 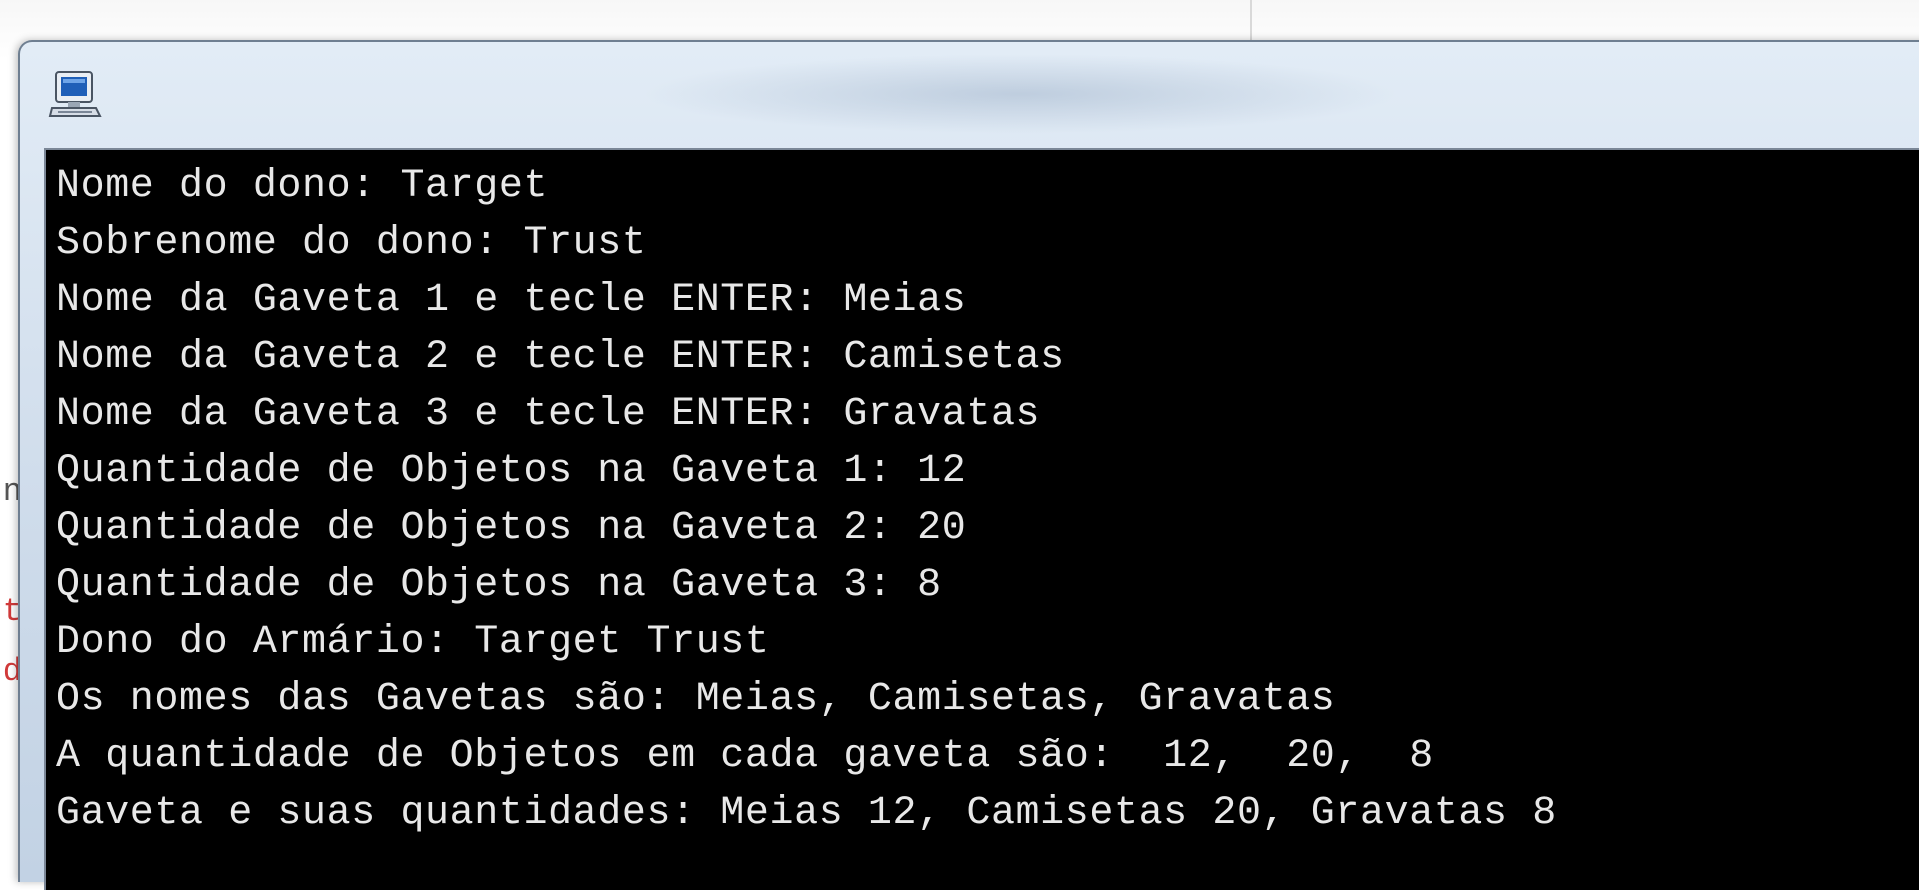 I want to click on console-line: Quantidade de Objetos na Gaveta 3: 8, so click(x=499, y=585).